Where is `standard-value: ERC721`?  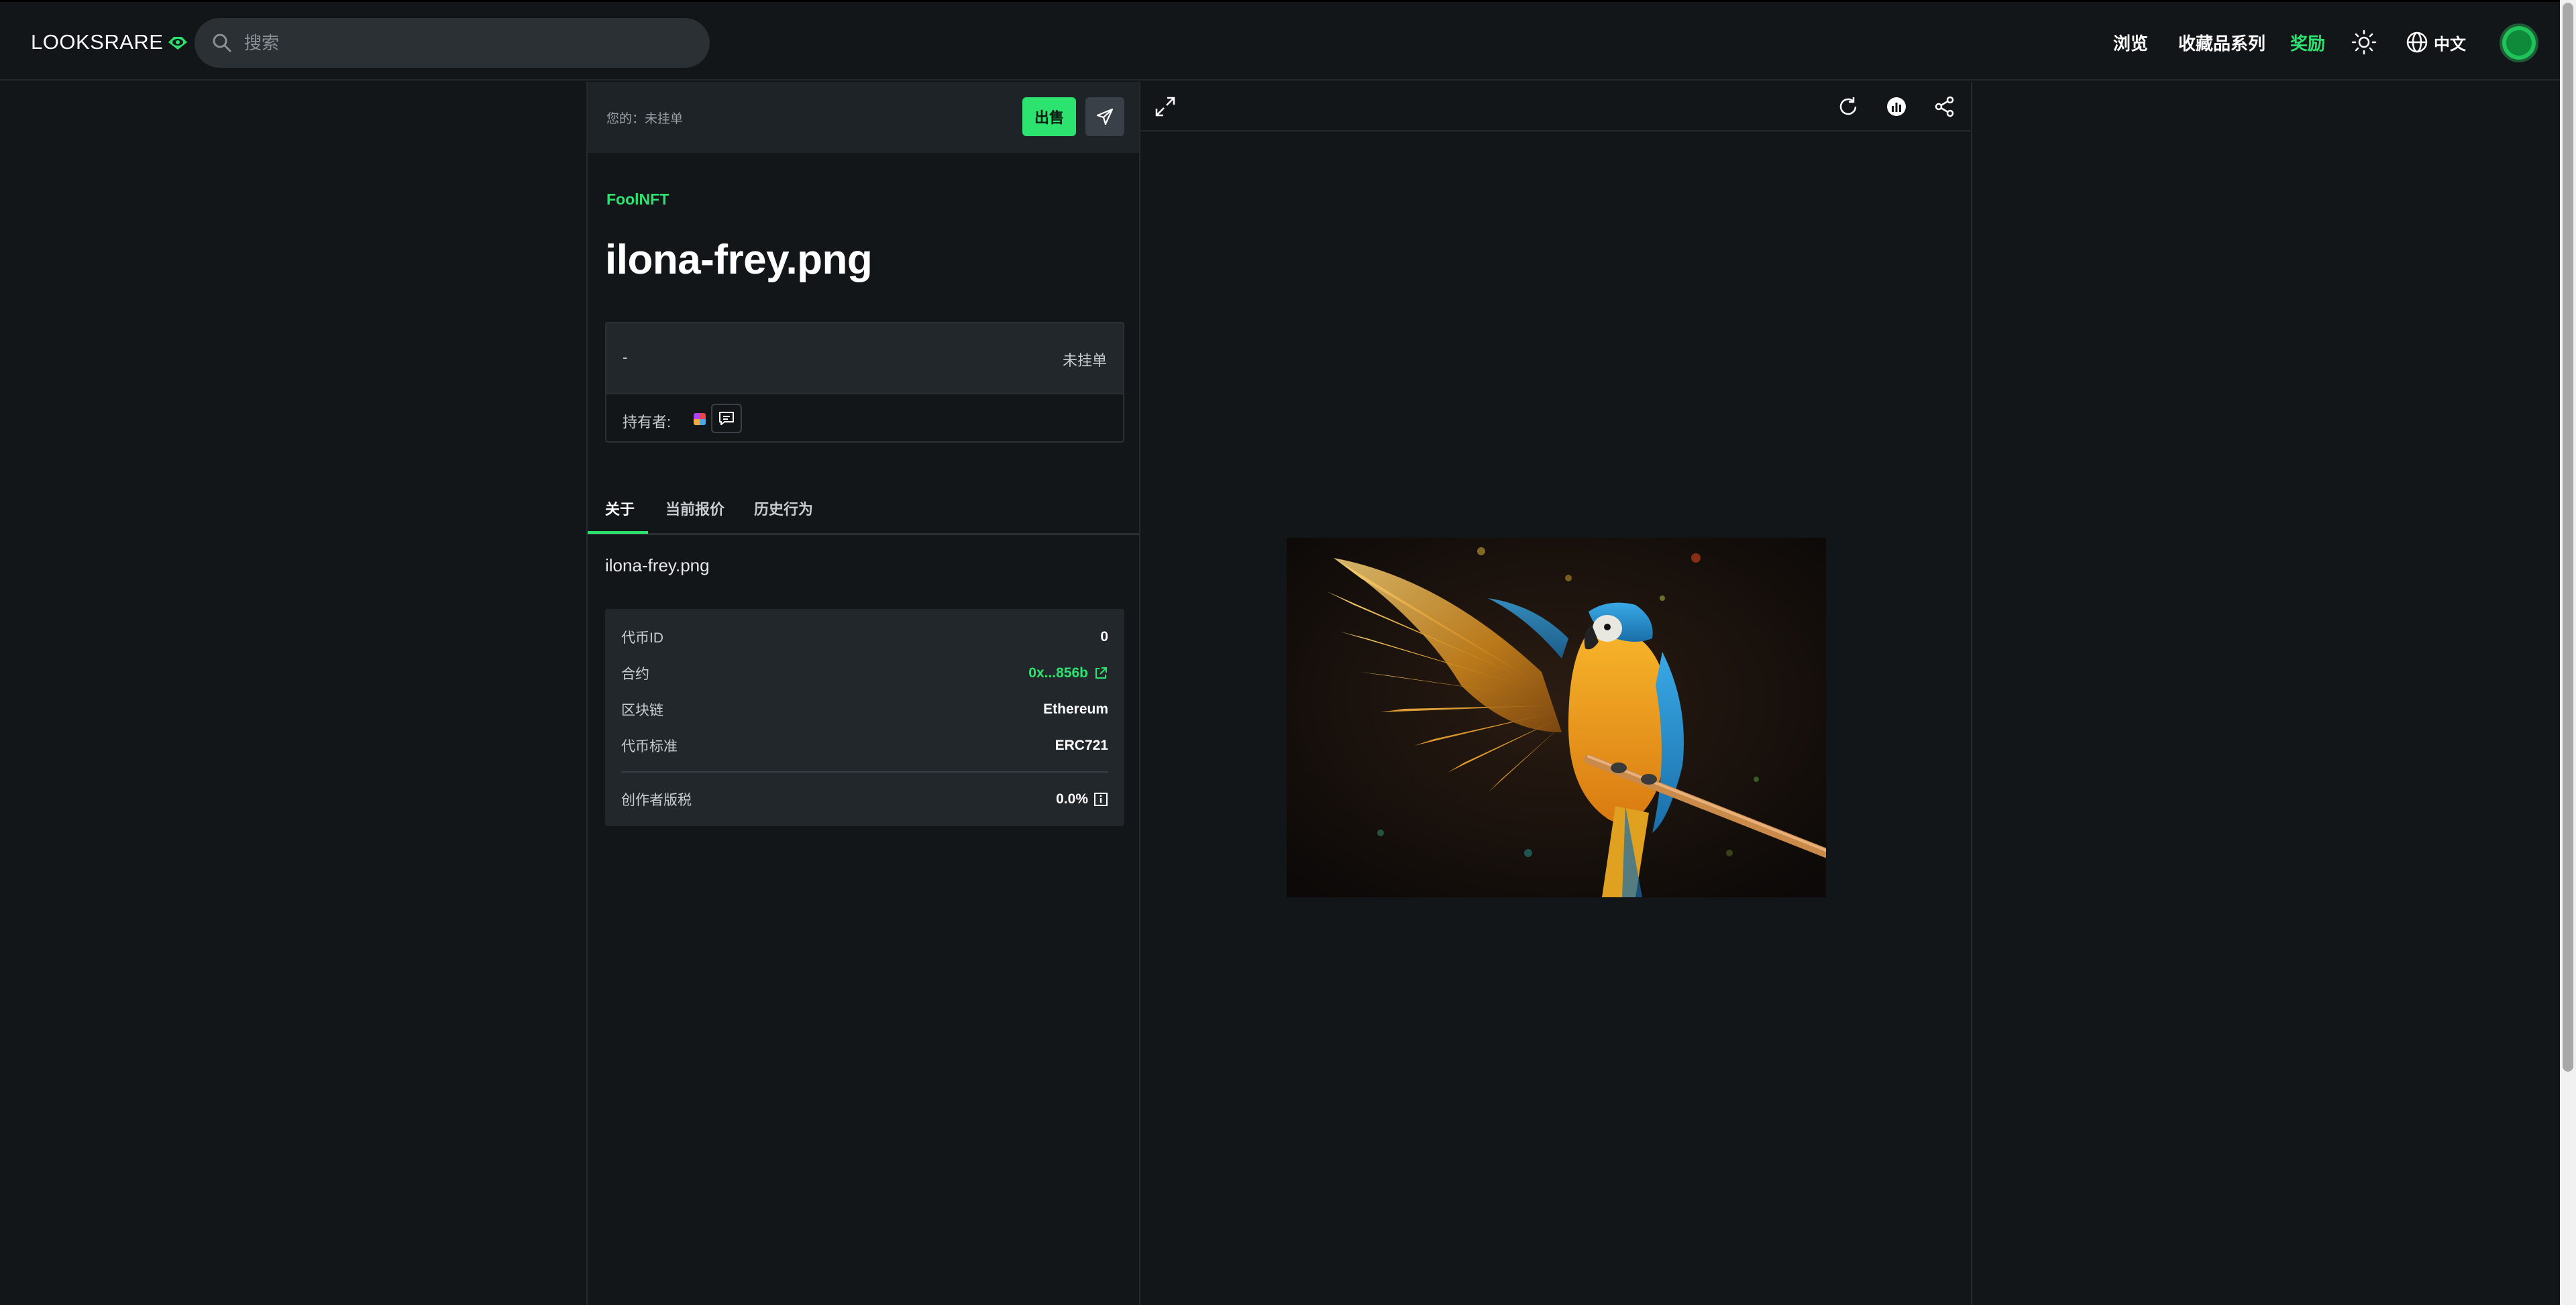
standard-value: ERC721 is located at coordinates (1081, 746).